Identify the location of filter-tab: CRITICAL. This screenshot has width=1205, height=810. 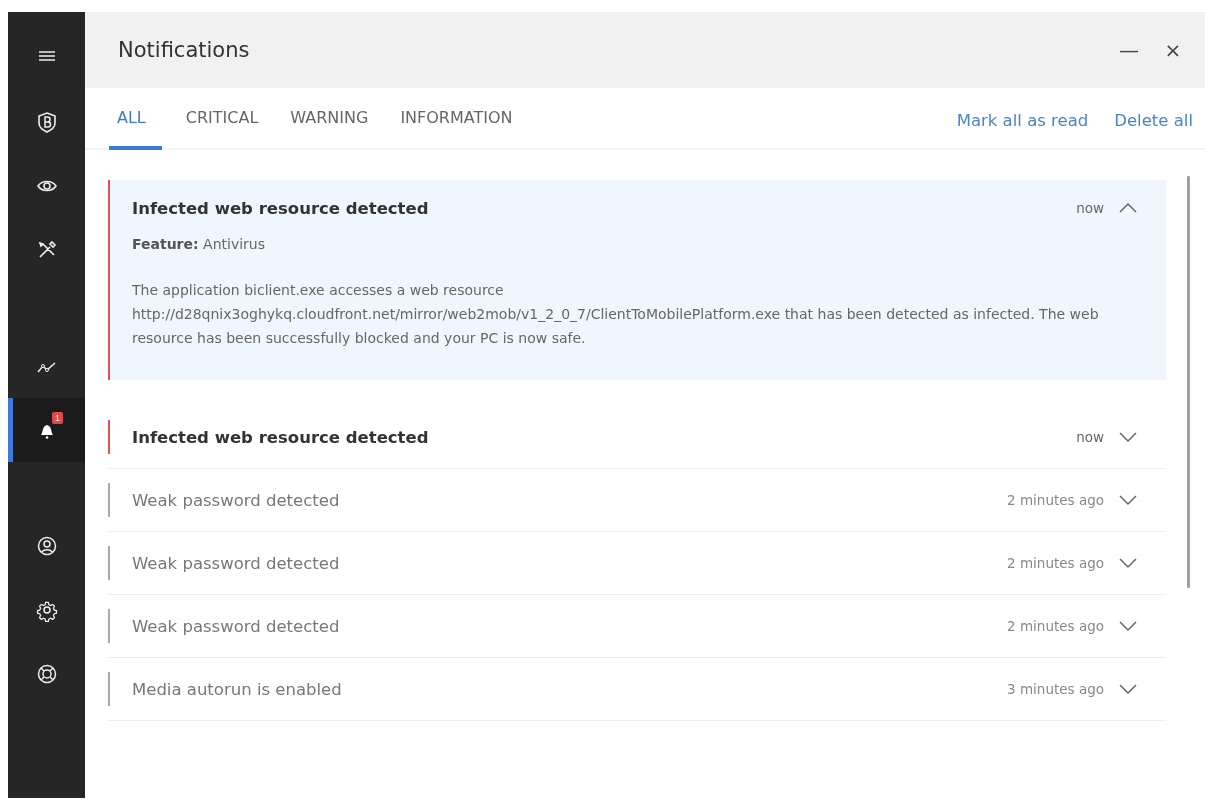
(222, 119).